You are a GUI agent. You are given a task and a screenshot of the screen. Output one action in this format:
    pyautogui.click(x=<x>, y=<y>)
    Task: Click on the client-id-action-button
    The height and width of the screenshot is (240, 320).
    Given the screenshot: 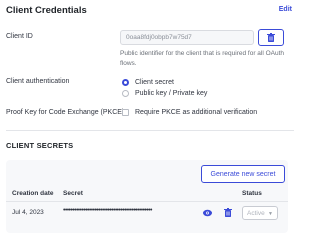 What is the action you would take?
    pyautogui.click(x=271, y=37)
    